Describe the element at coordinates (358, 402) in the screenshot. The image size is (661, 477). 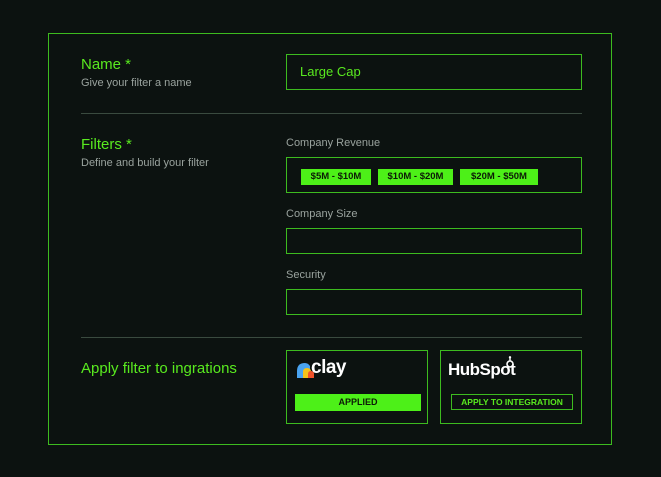
I see `clay-applied-button: APPLIED` at that location.